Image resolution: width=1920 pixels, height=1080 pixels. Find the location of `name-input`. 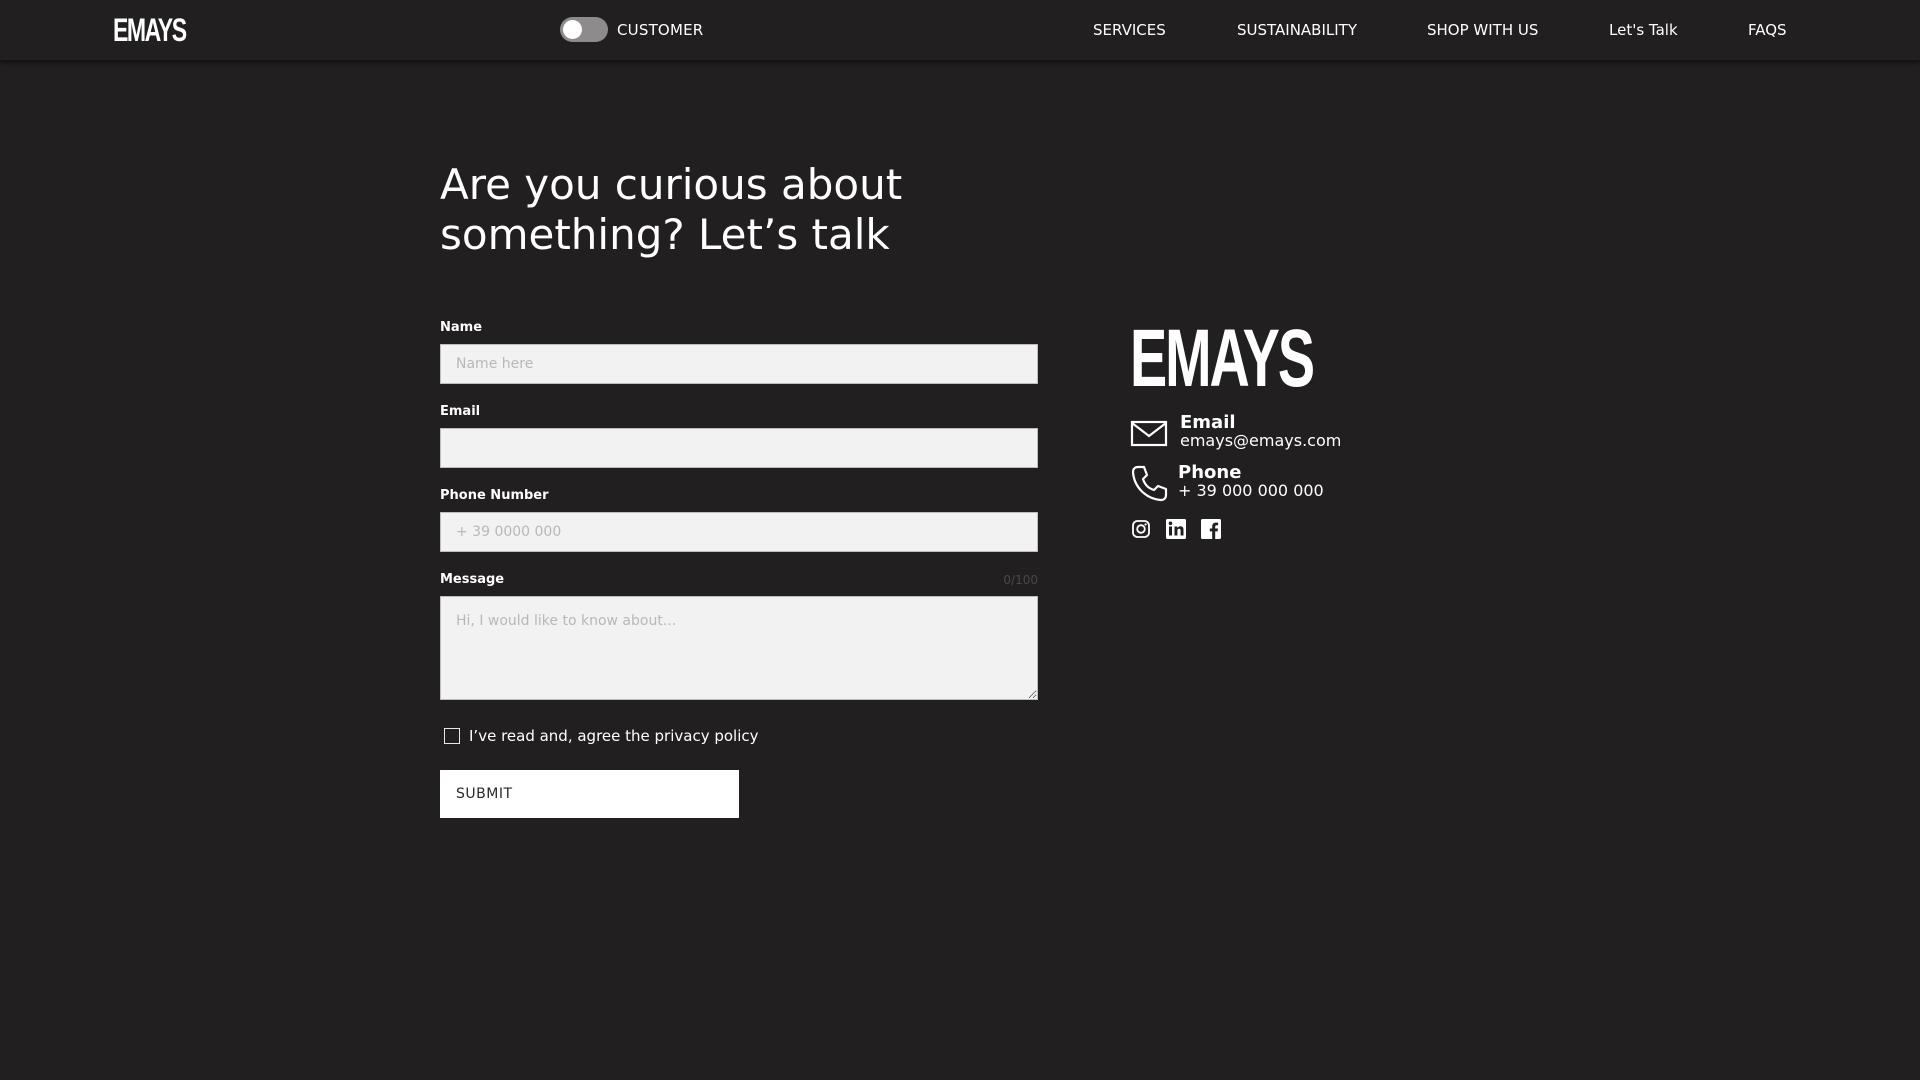

name-input is located at coordinates (739, 364).